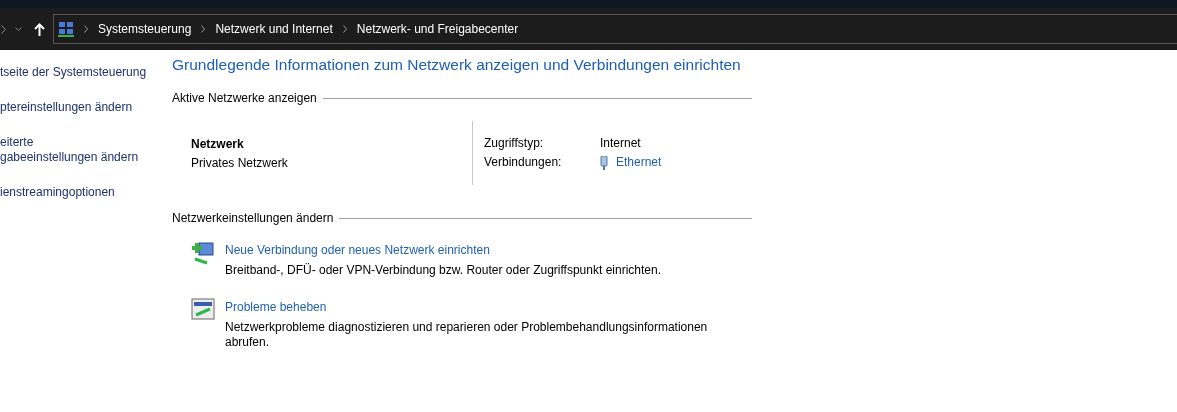 This screenshot has height=412, width=1177. What do you see at coordinates (475, 250) in the screenshot?
I see `task-link: Neue Verbindung oder neues Netzwerk einrichten` at bounding box center [475, 250].